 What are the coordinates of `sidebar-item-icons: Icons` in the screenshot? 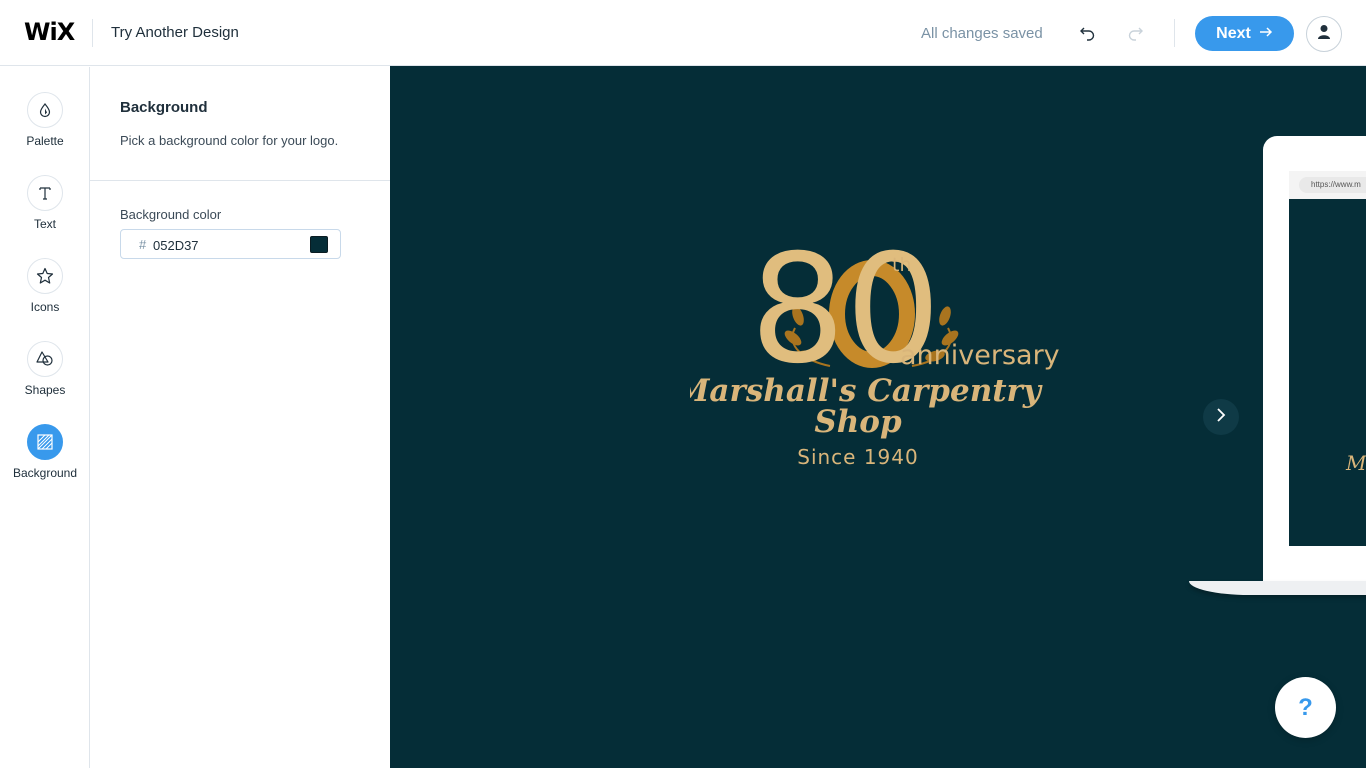 It's located at (45, 293).